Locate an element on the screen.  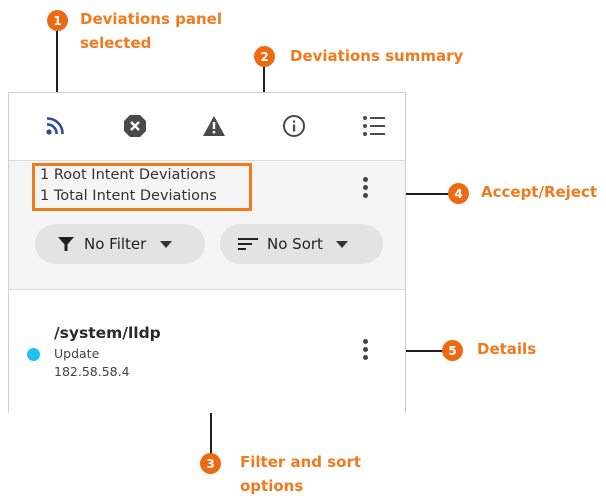
warning-icon is located at coordinates (214, 126).